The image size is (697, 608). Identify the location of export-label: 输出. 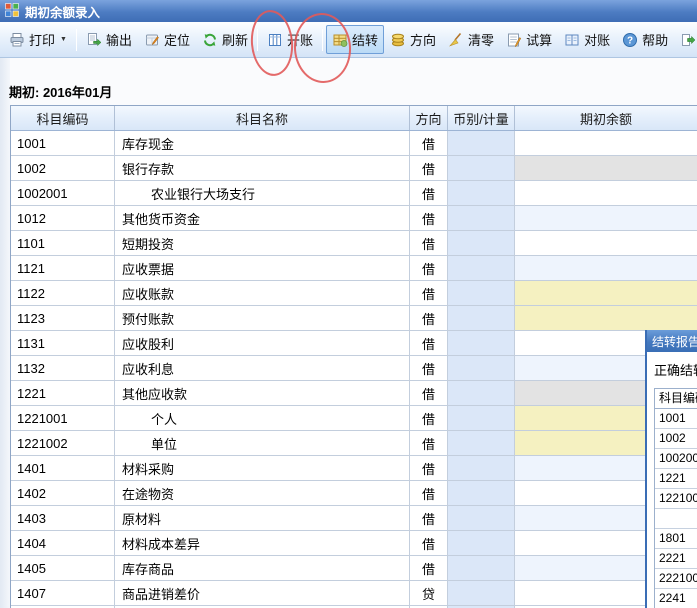
(118, 40).